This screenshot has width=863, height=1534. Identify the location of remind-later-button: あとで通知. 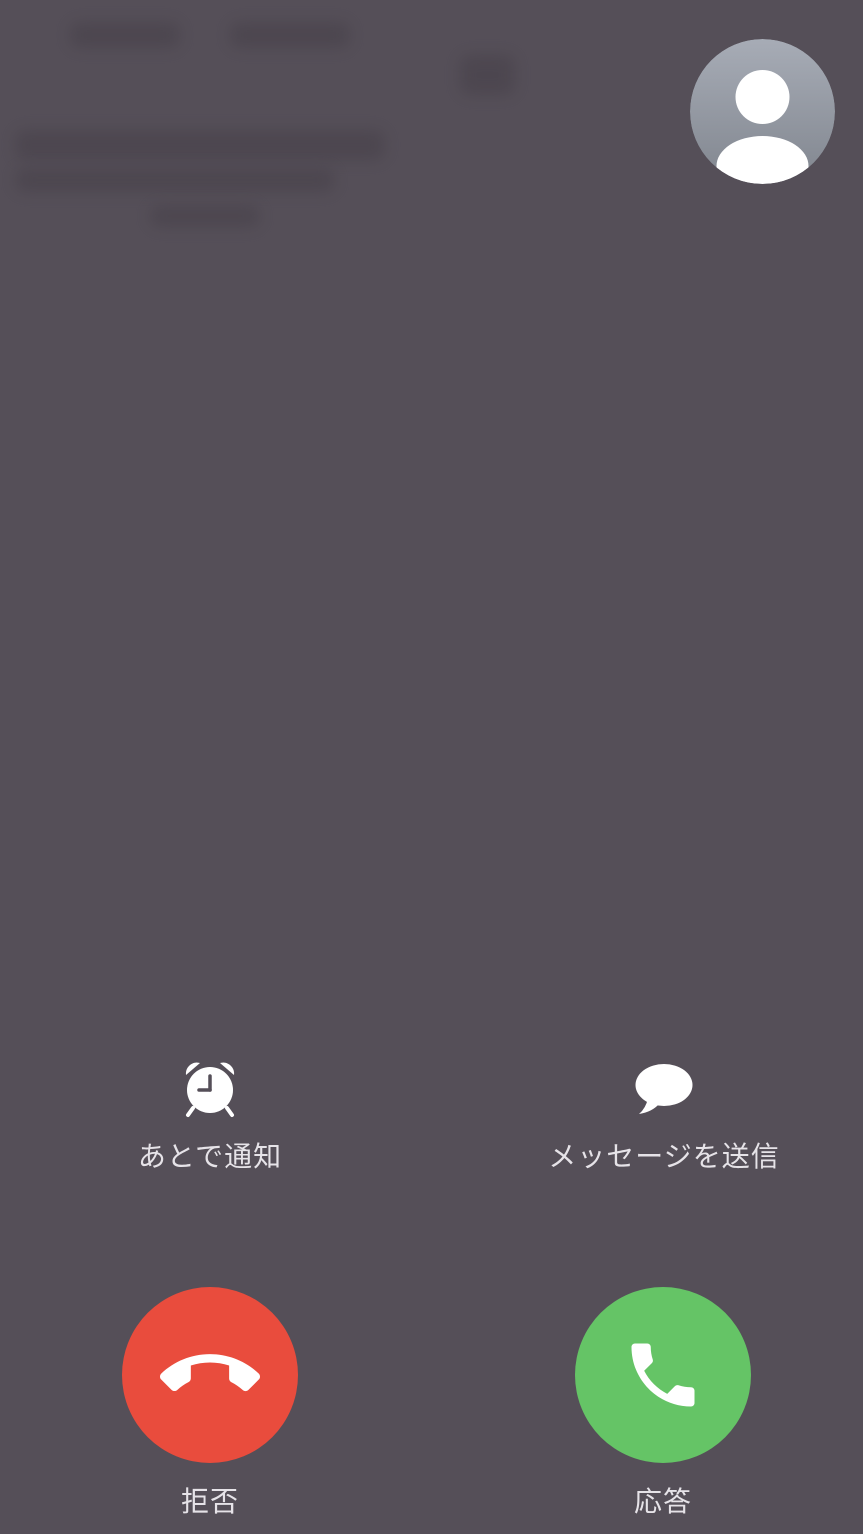
(210, 1116).